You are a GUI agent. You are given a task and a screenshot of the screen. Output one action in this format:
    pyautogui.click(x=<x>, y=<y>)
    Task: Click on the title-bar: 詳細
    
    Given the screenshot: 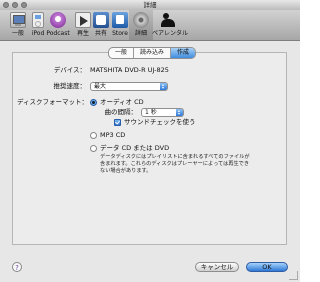 What is the action you would take?
    pyautogui.click(x=150, y=5)
    